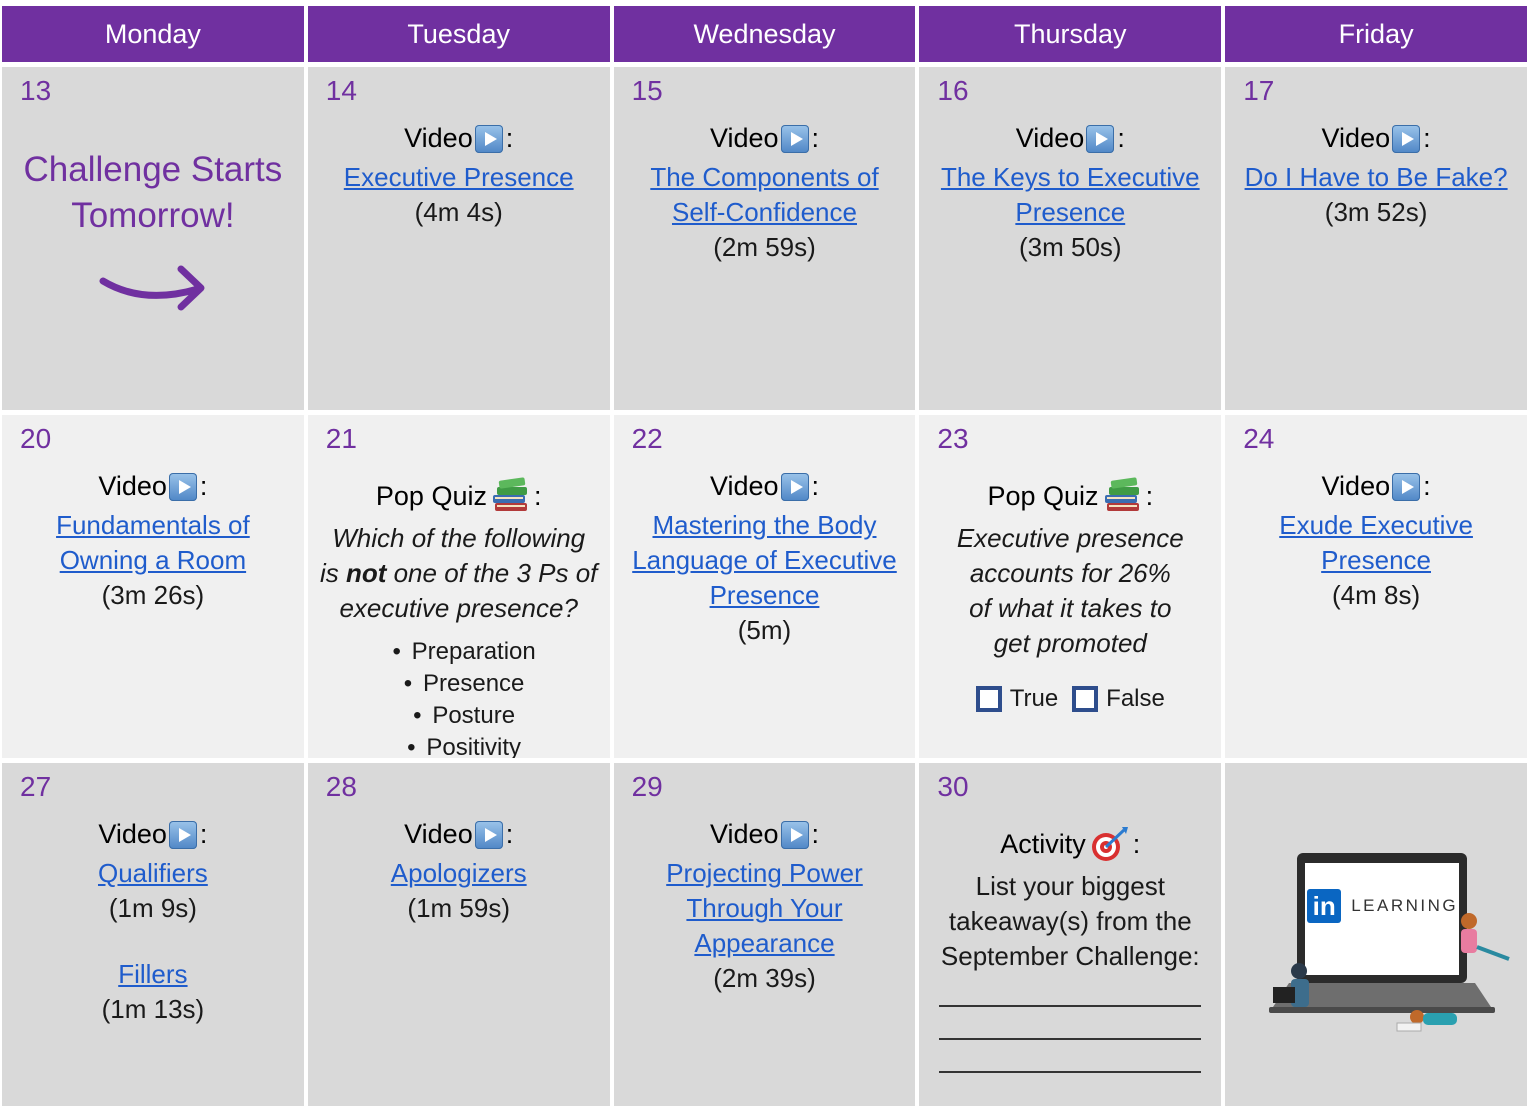 This screenshot has width=1529, height=1106. I want to click on linkedin-logo: in LEARNING, so click(1382, 906).